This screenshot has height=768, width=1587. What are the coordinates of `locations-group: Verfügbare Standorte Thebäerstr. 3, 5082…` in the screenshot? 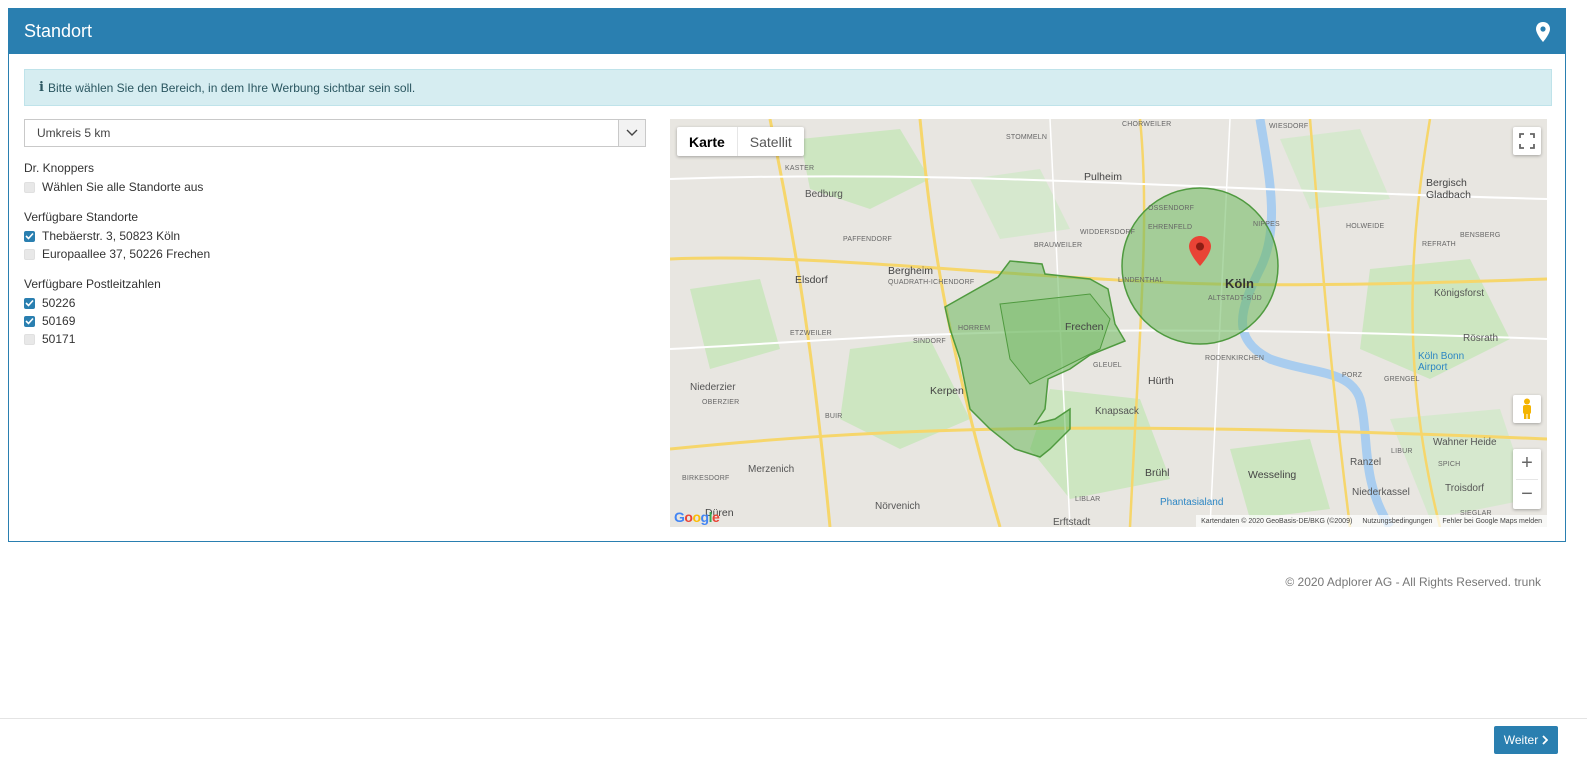 It's located at (335, 236).